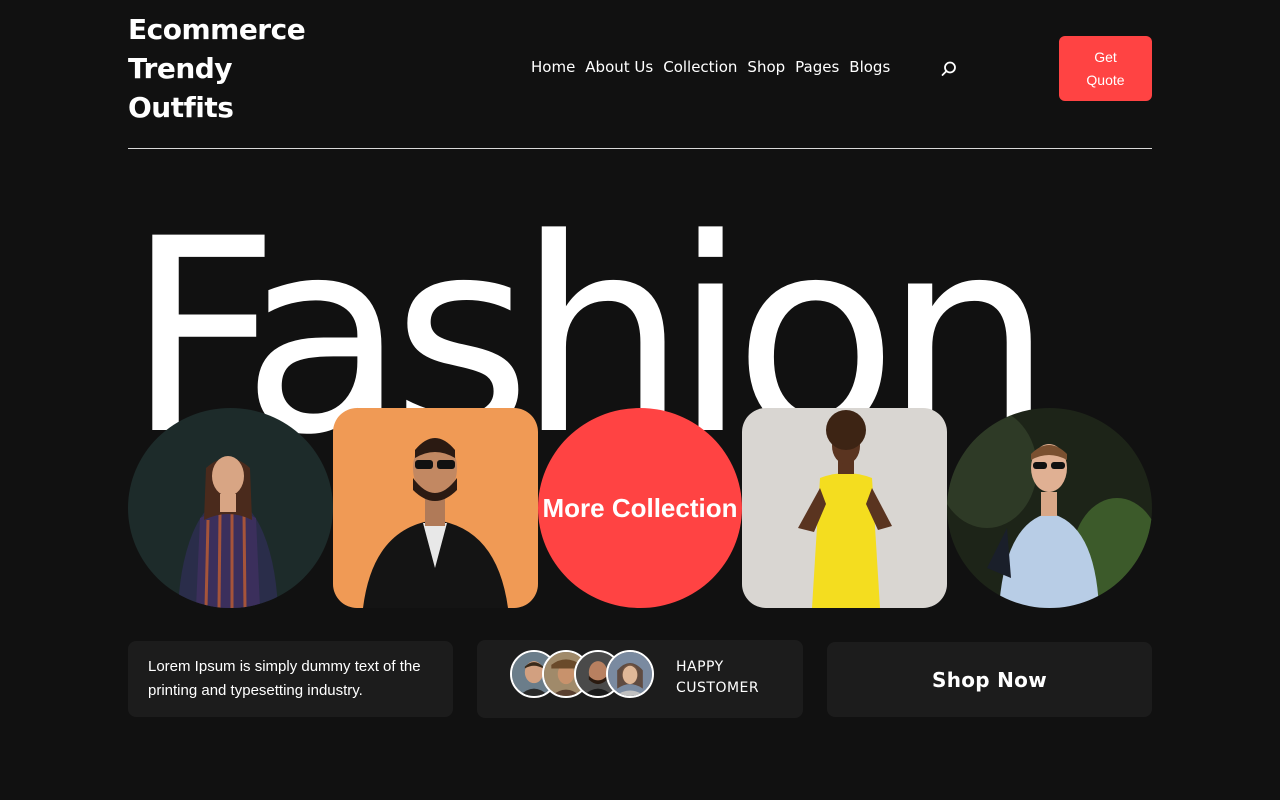 This screenshot has height=800, width=1280. I want to click on happy-customers-card: HAPPY CUSTOMER, so click(640, 679).